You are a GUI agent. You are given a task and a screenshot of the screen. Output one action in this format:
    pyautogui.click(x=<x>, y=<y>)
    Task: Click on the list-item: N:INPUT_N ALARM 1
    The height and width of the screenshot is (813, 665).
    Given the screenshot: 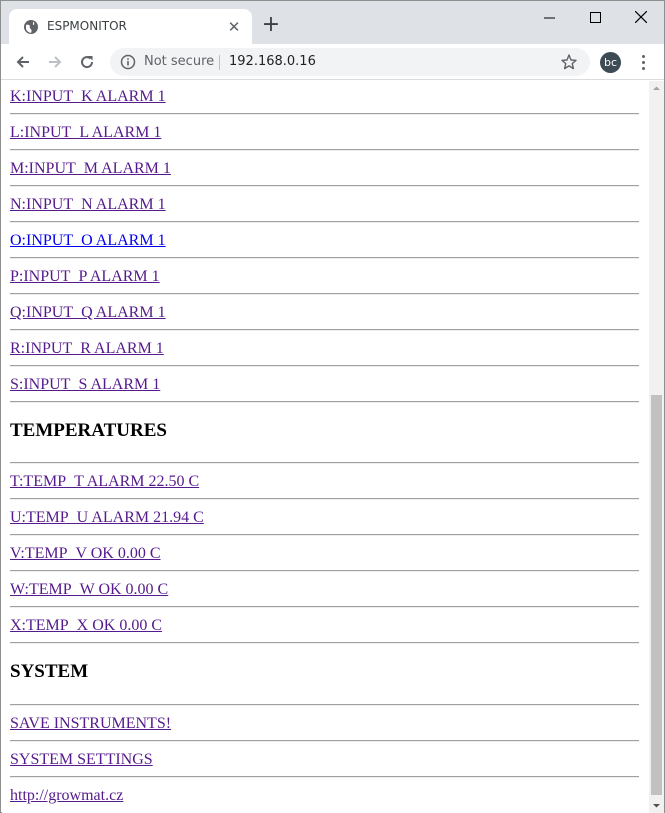 What is the action you would take?
    pyautogui.click(x=325, y=213)
    